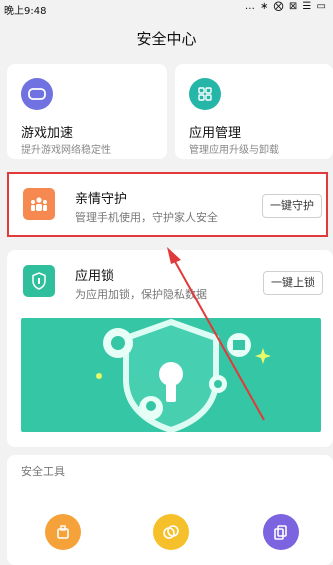 The height and width of the screenshot is (565, 333). What do you see at coordinates (47, 133) in the screenshot?
I see `game-boost-title: 游戏加速` at bounding box center [47, 133].